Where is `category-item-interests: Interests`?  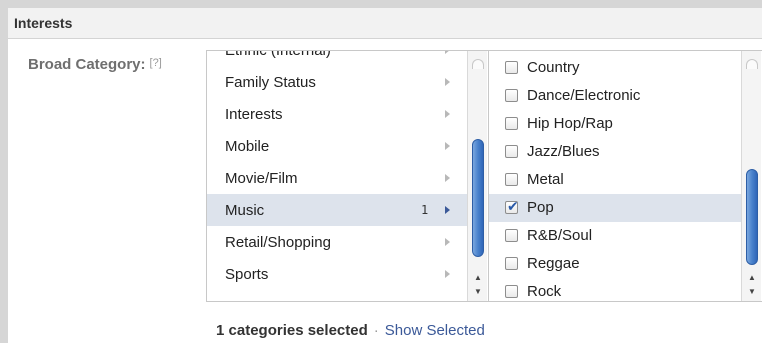 category-item-interests: Interests is located at coordinates (337, 114).